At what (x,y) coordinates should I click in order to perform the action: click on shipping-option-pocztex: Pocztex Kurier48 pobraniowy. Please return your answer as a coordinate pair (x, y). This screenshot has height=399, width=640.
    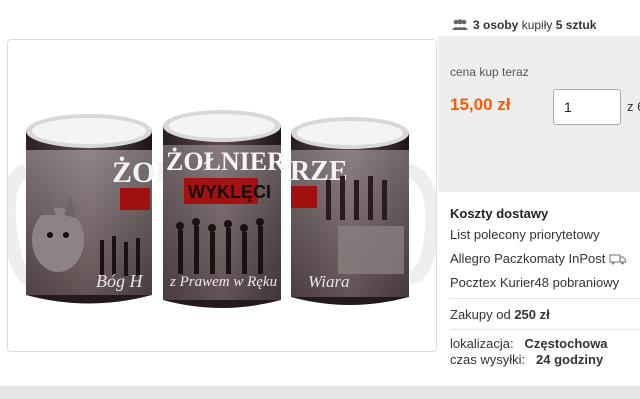
    Looking at the image, I should click on (535, 282).